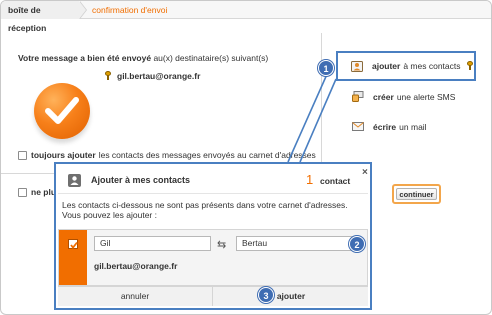  I want to click on success-check-icon, so click(62, 111).